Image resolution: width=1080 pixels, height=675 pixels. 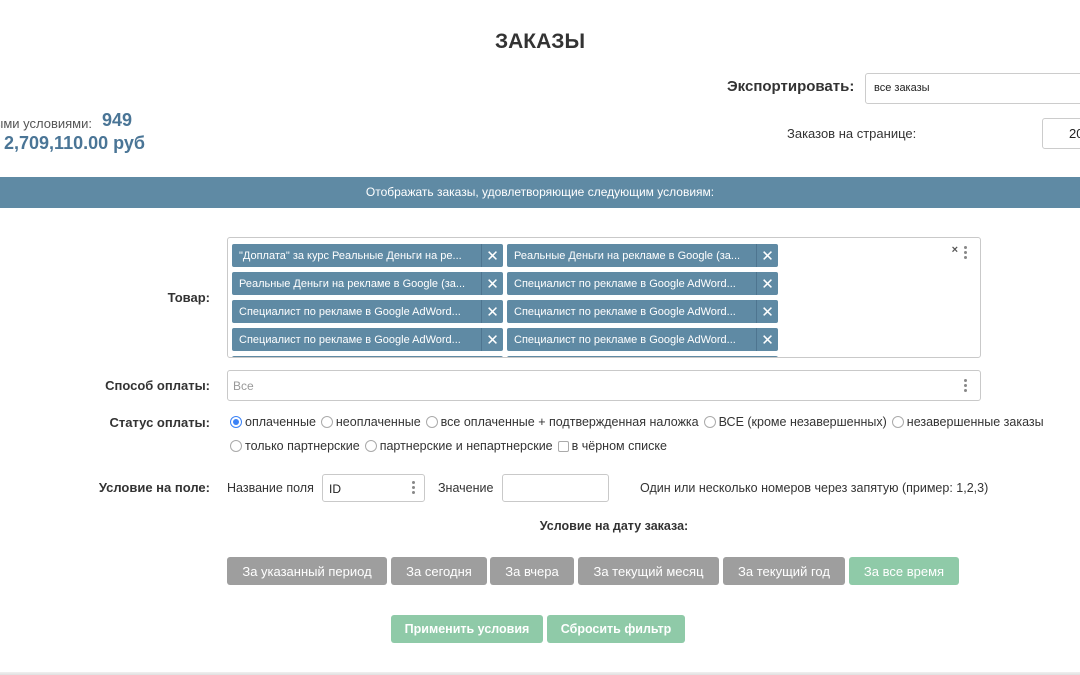 What do you see at coordinates (955, 250) in the screenshot?
I see `clear-selection-icon: ×` at bounding box center [955, 250].